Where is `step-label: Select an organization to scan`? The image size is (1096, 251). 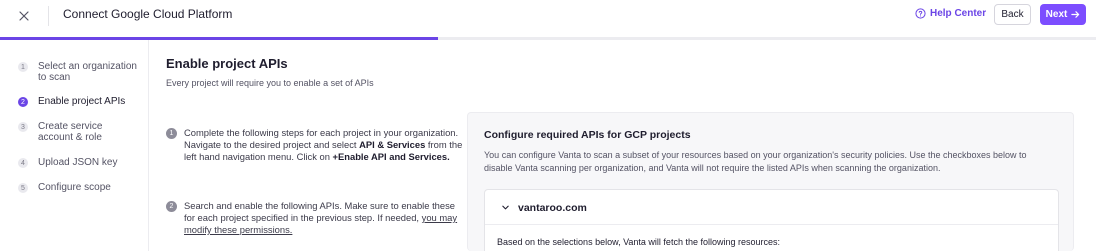 step-label: Select an organization to scan is located at coordinates (87, 72).